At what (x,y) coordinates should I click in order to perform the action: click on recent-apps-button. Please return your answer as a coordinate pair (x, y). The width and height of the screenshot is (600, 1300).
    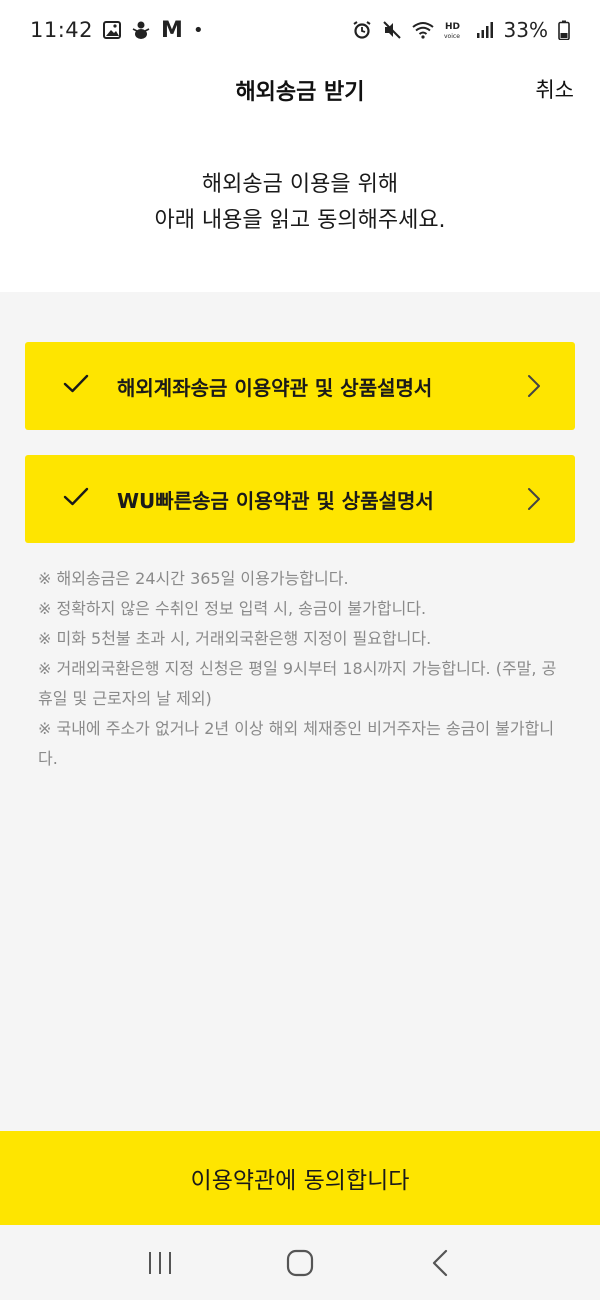
    Looking at the image, I should click on (160, 1263).